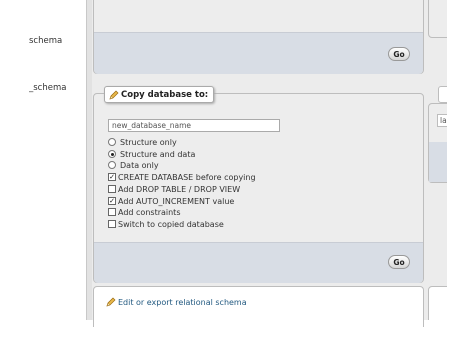  Describe the element at coordinates (112, 189) in the screenshot. I see `add-drop-table-checkbox` at that location.